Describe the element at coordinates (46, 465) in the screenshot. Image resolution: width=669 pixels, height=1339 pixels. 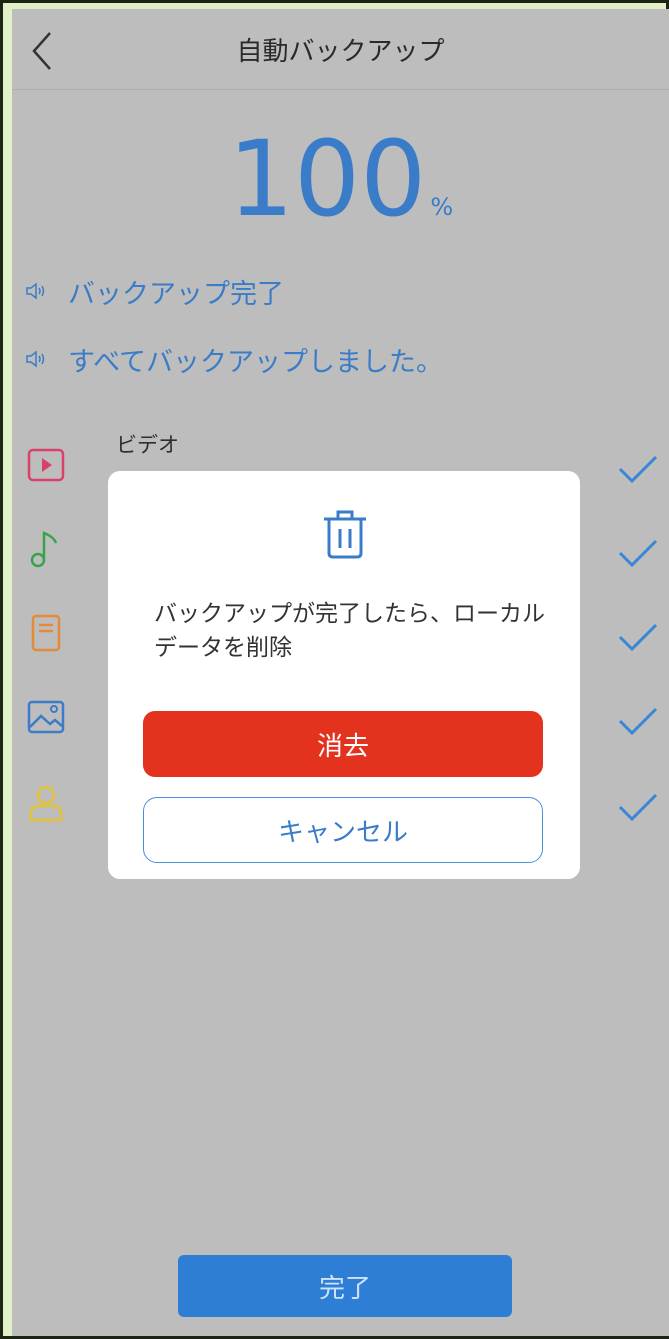
I see `video-icon` at that location.